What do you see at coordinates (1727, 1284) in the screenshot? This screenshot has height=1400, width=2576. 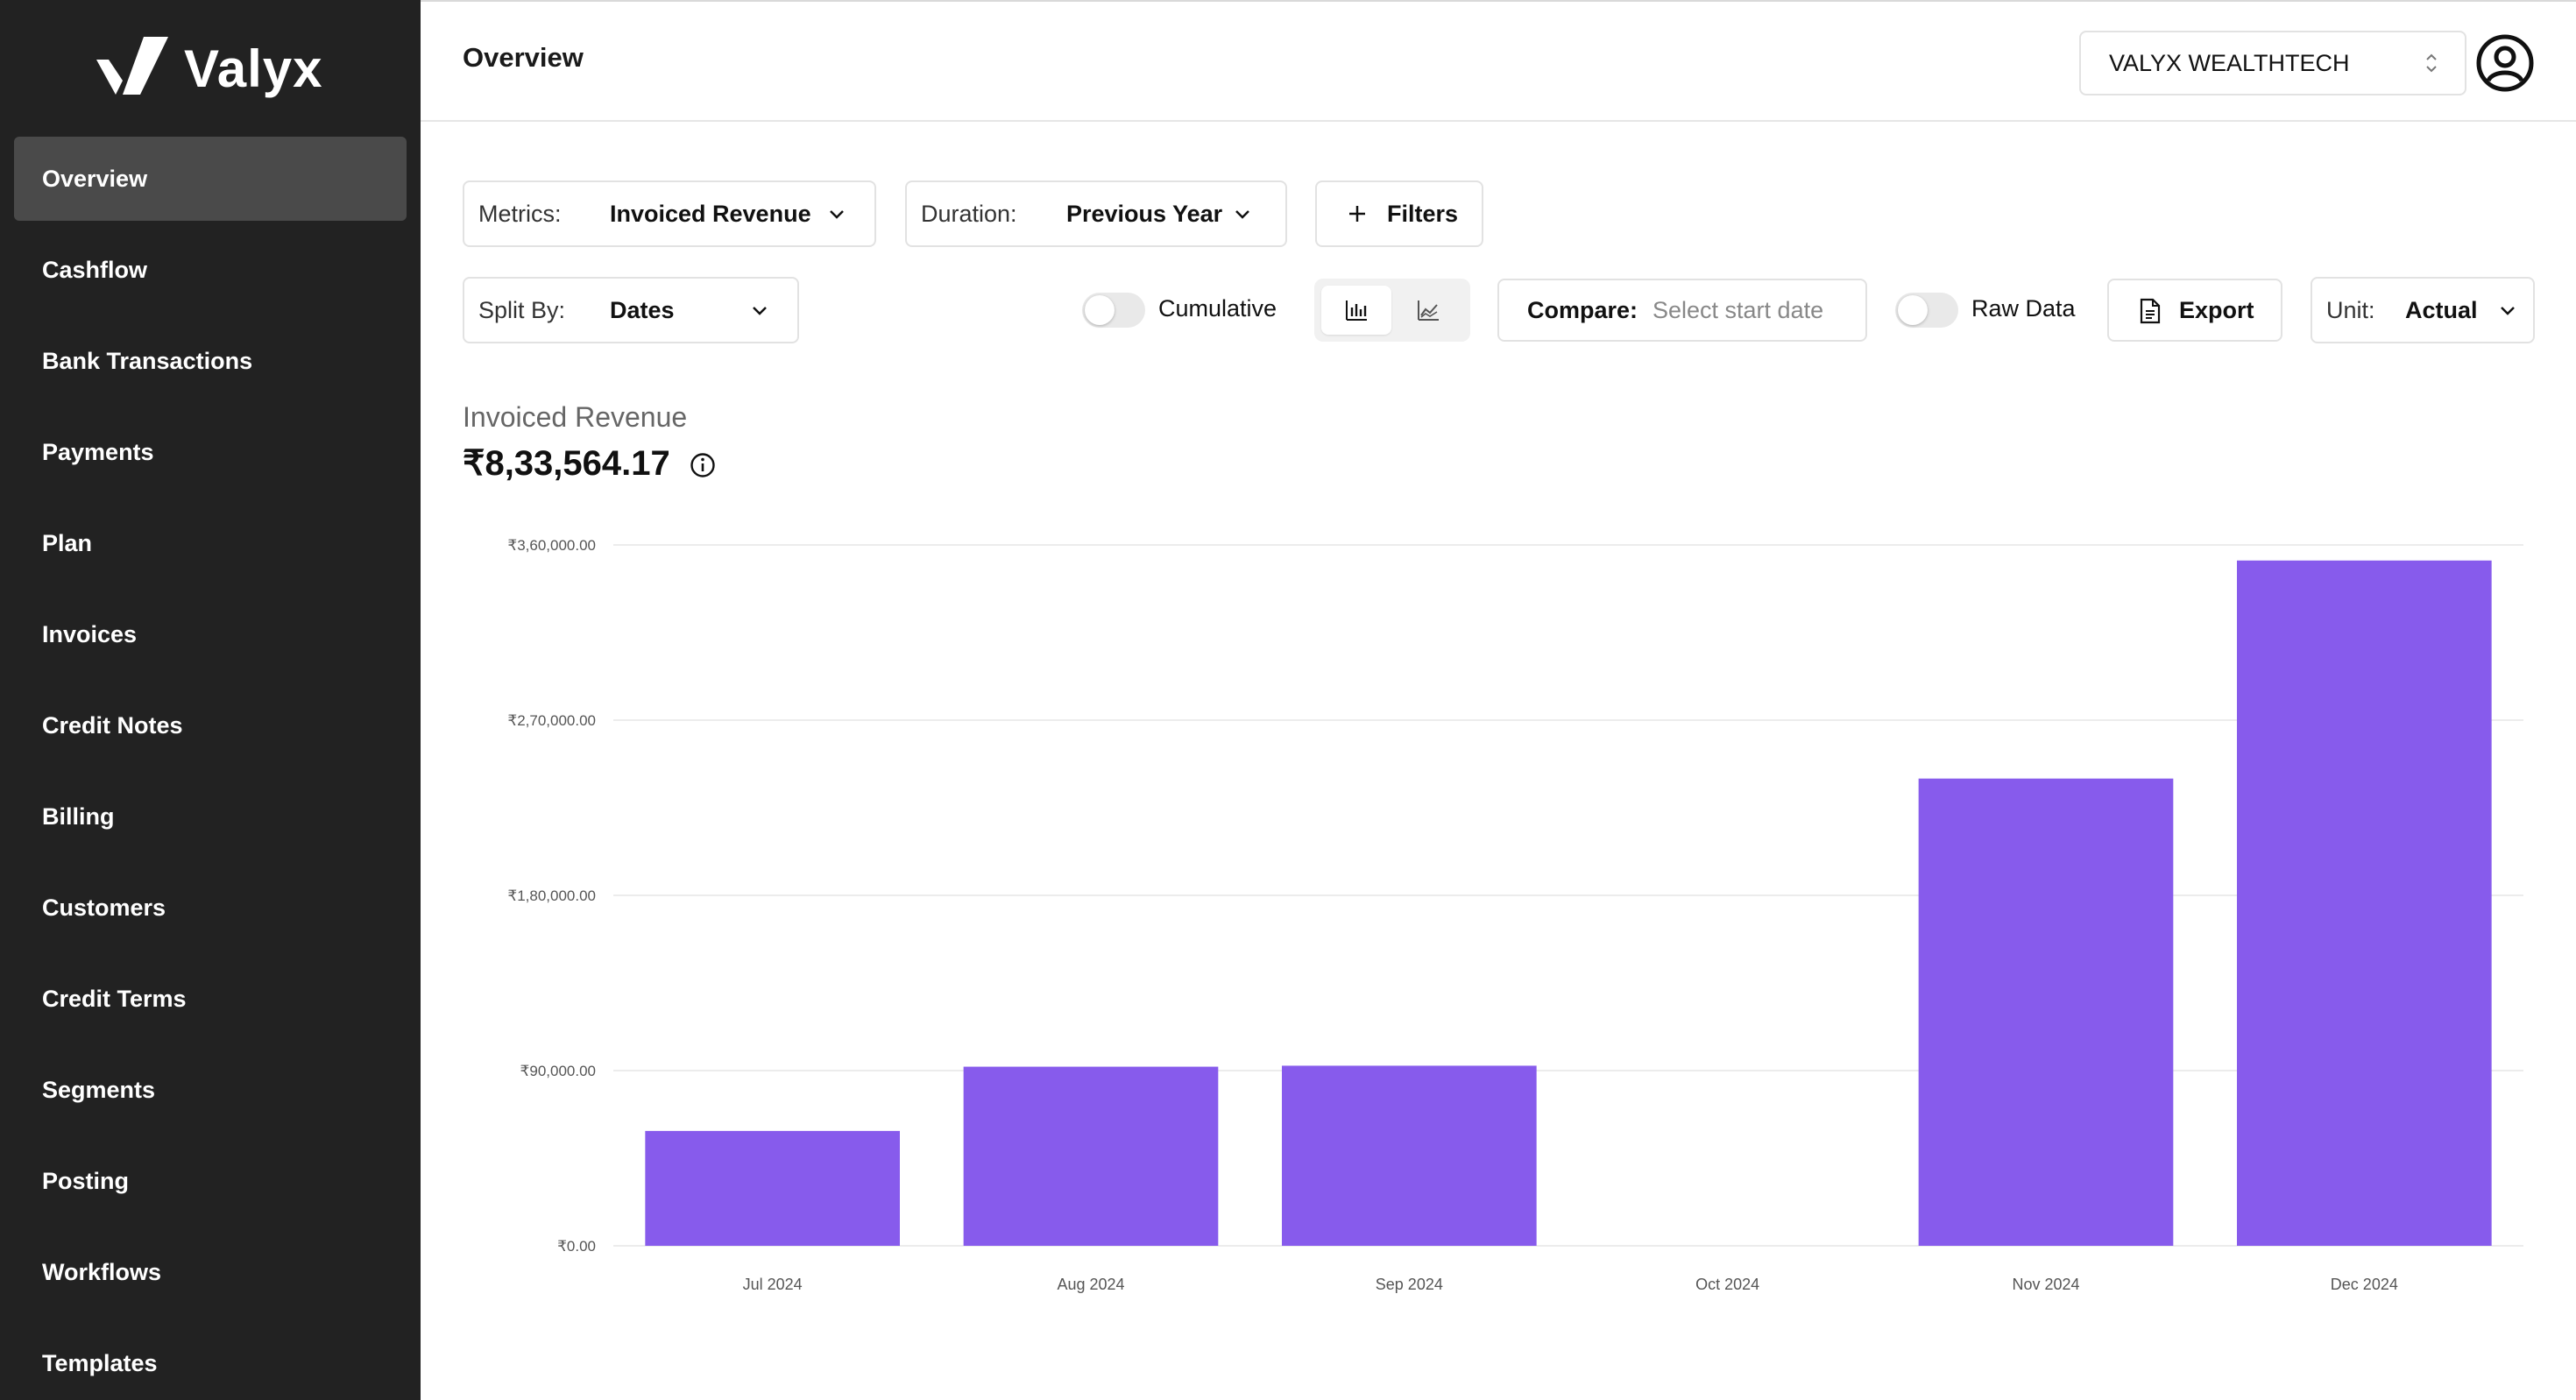 I see `x-tick-label: Oct 2024` at bounding box center [1727, 1284].